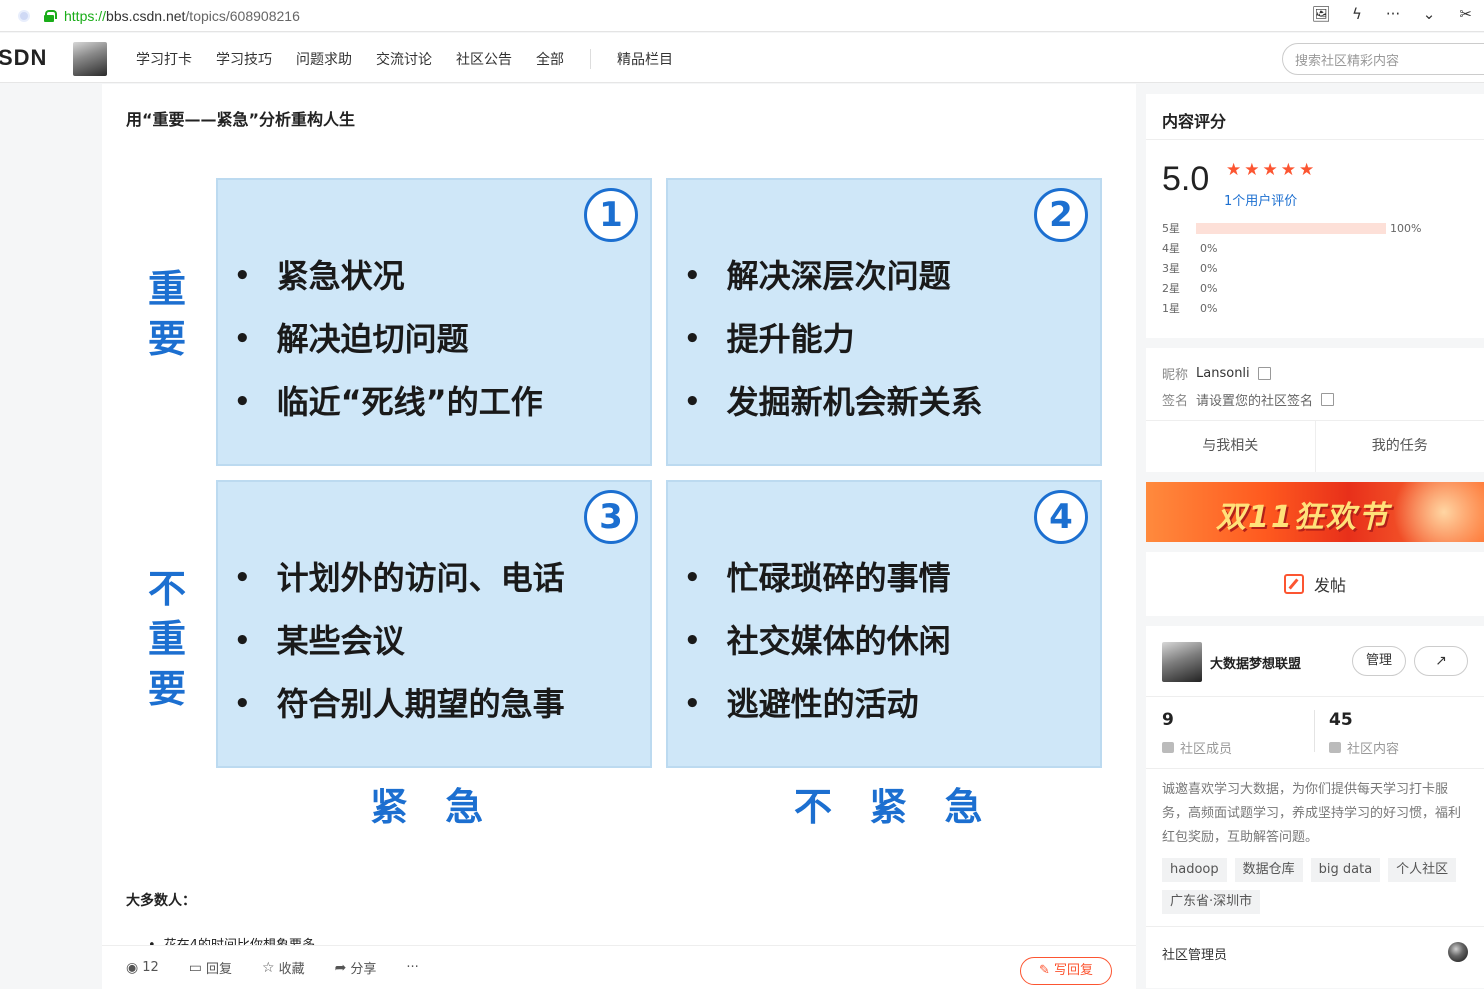 This screenshot has width=1484, height=989. Describe the element at coordinates (1465, 14) in the screenshot. I see `scissors-icon: ✂` at that location.